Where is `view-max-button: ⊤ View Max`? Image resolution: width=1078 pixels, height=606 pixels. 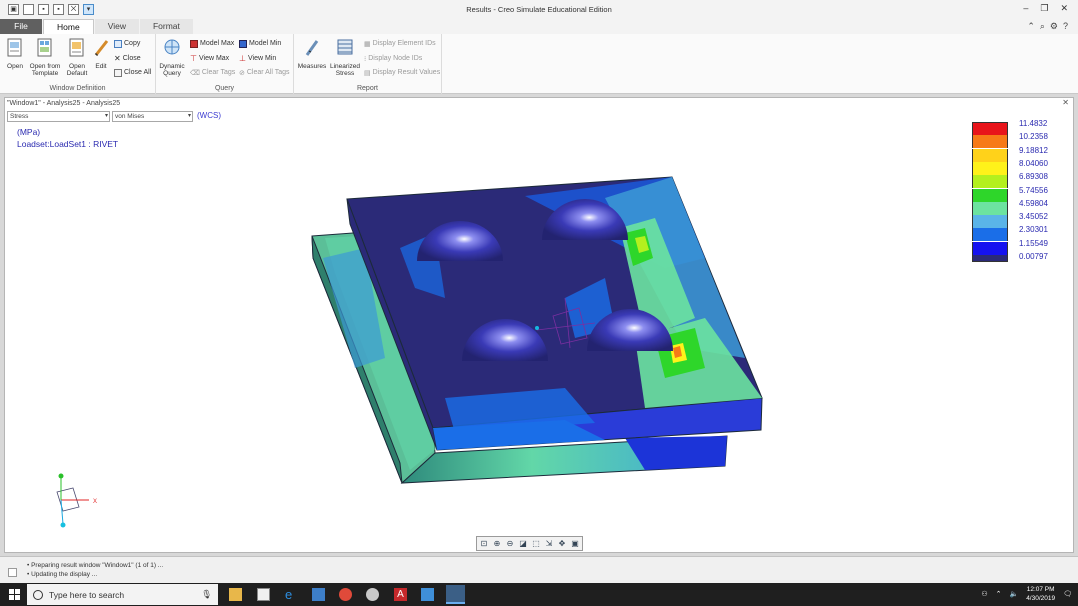
view-max-button: ⊤ View Max is located at coordinates (209, 58).